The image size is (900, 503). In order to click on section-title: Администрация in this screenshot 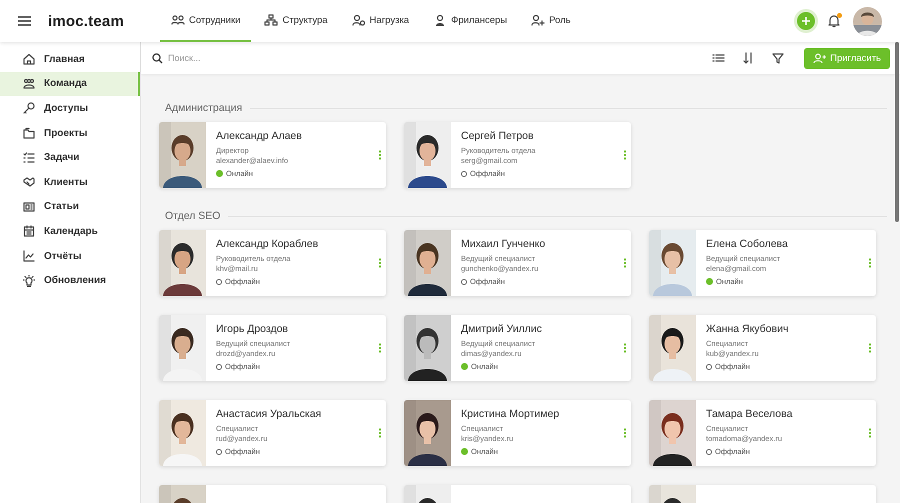, I will do `click(203, 108)`.